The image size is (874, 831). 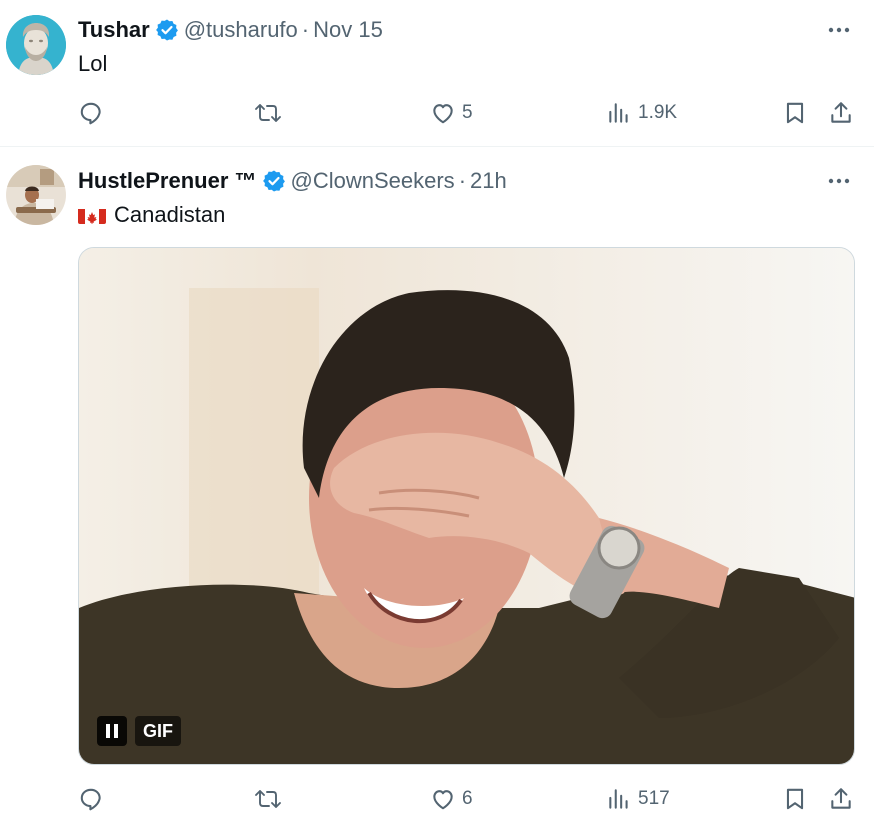 I want to click on statue-bust-avatar-icon, so click(x=36, y=45).